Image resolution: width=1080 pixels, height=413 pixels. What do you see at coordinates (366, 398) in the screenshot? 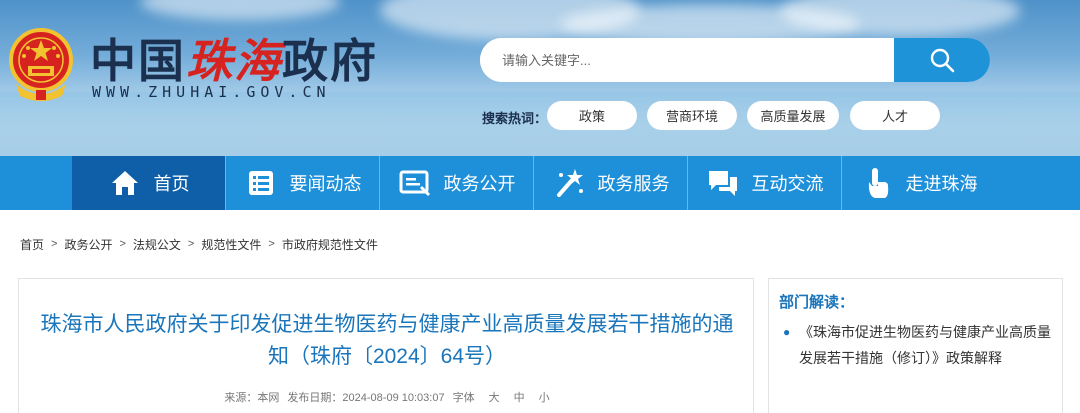
I see `article-date: 发布日期：2024-08-09 10:03:07` at bounding box center [366, 398].